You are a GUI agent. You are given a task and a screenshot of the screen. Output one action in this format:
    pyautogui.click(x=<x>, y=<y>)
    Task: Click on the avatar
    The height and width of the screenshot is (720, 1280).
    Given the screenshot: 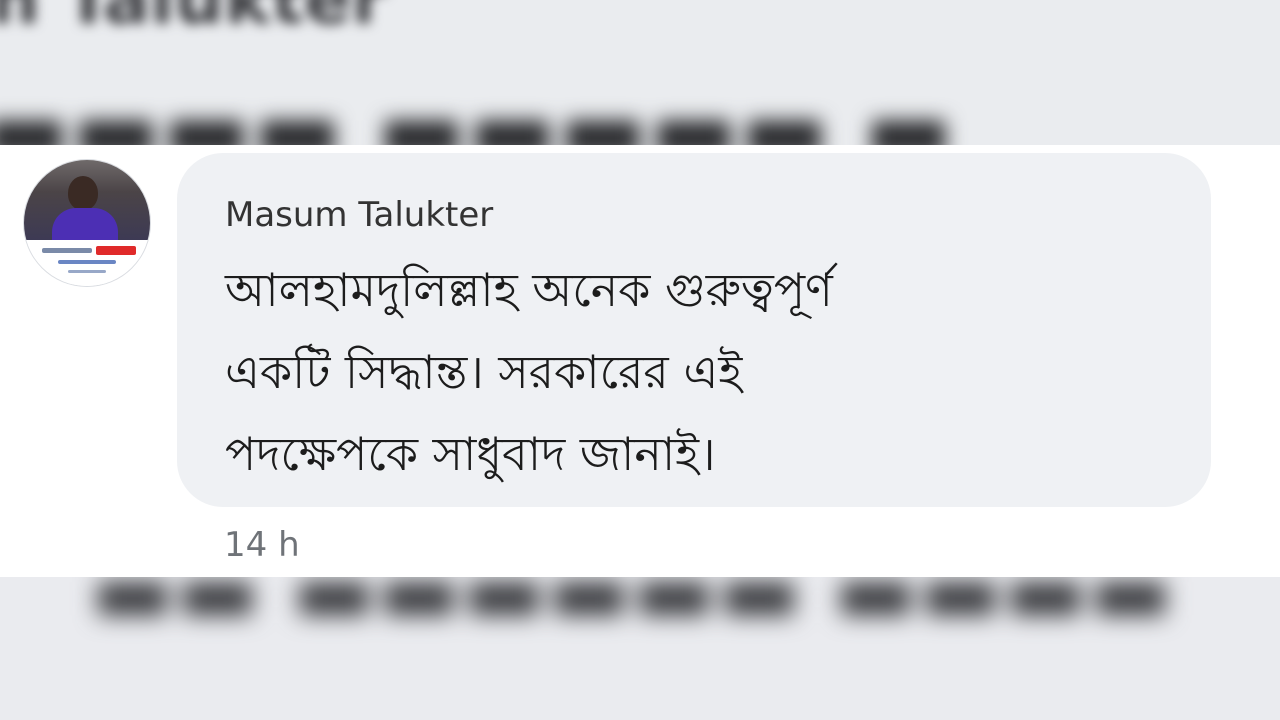 What is the action you would take?
    pyautogui.click(x=87, y=223)
    